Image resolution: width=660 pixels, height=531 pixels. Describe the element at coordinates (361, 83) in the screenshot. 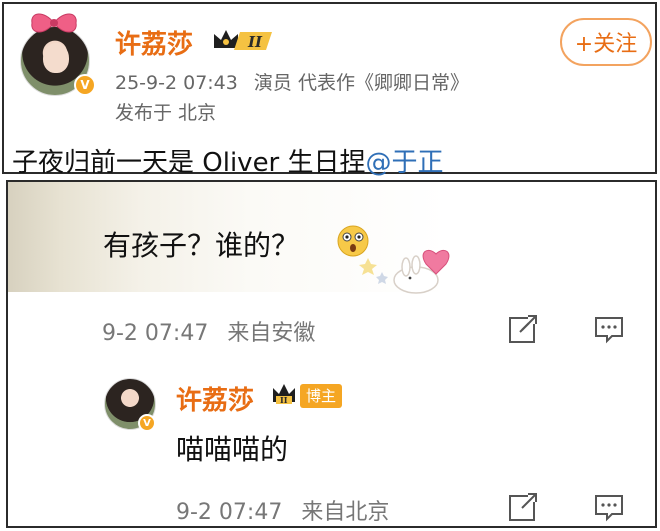

I see `post-role: 演员 代表作《卿卿日常》` at that location.